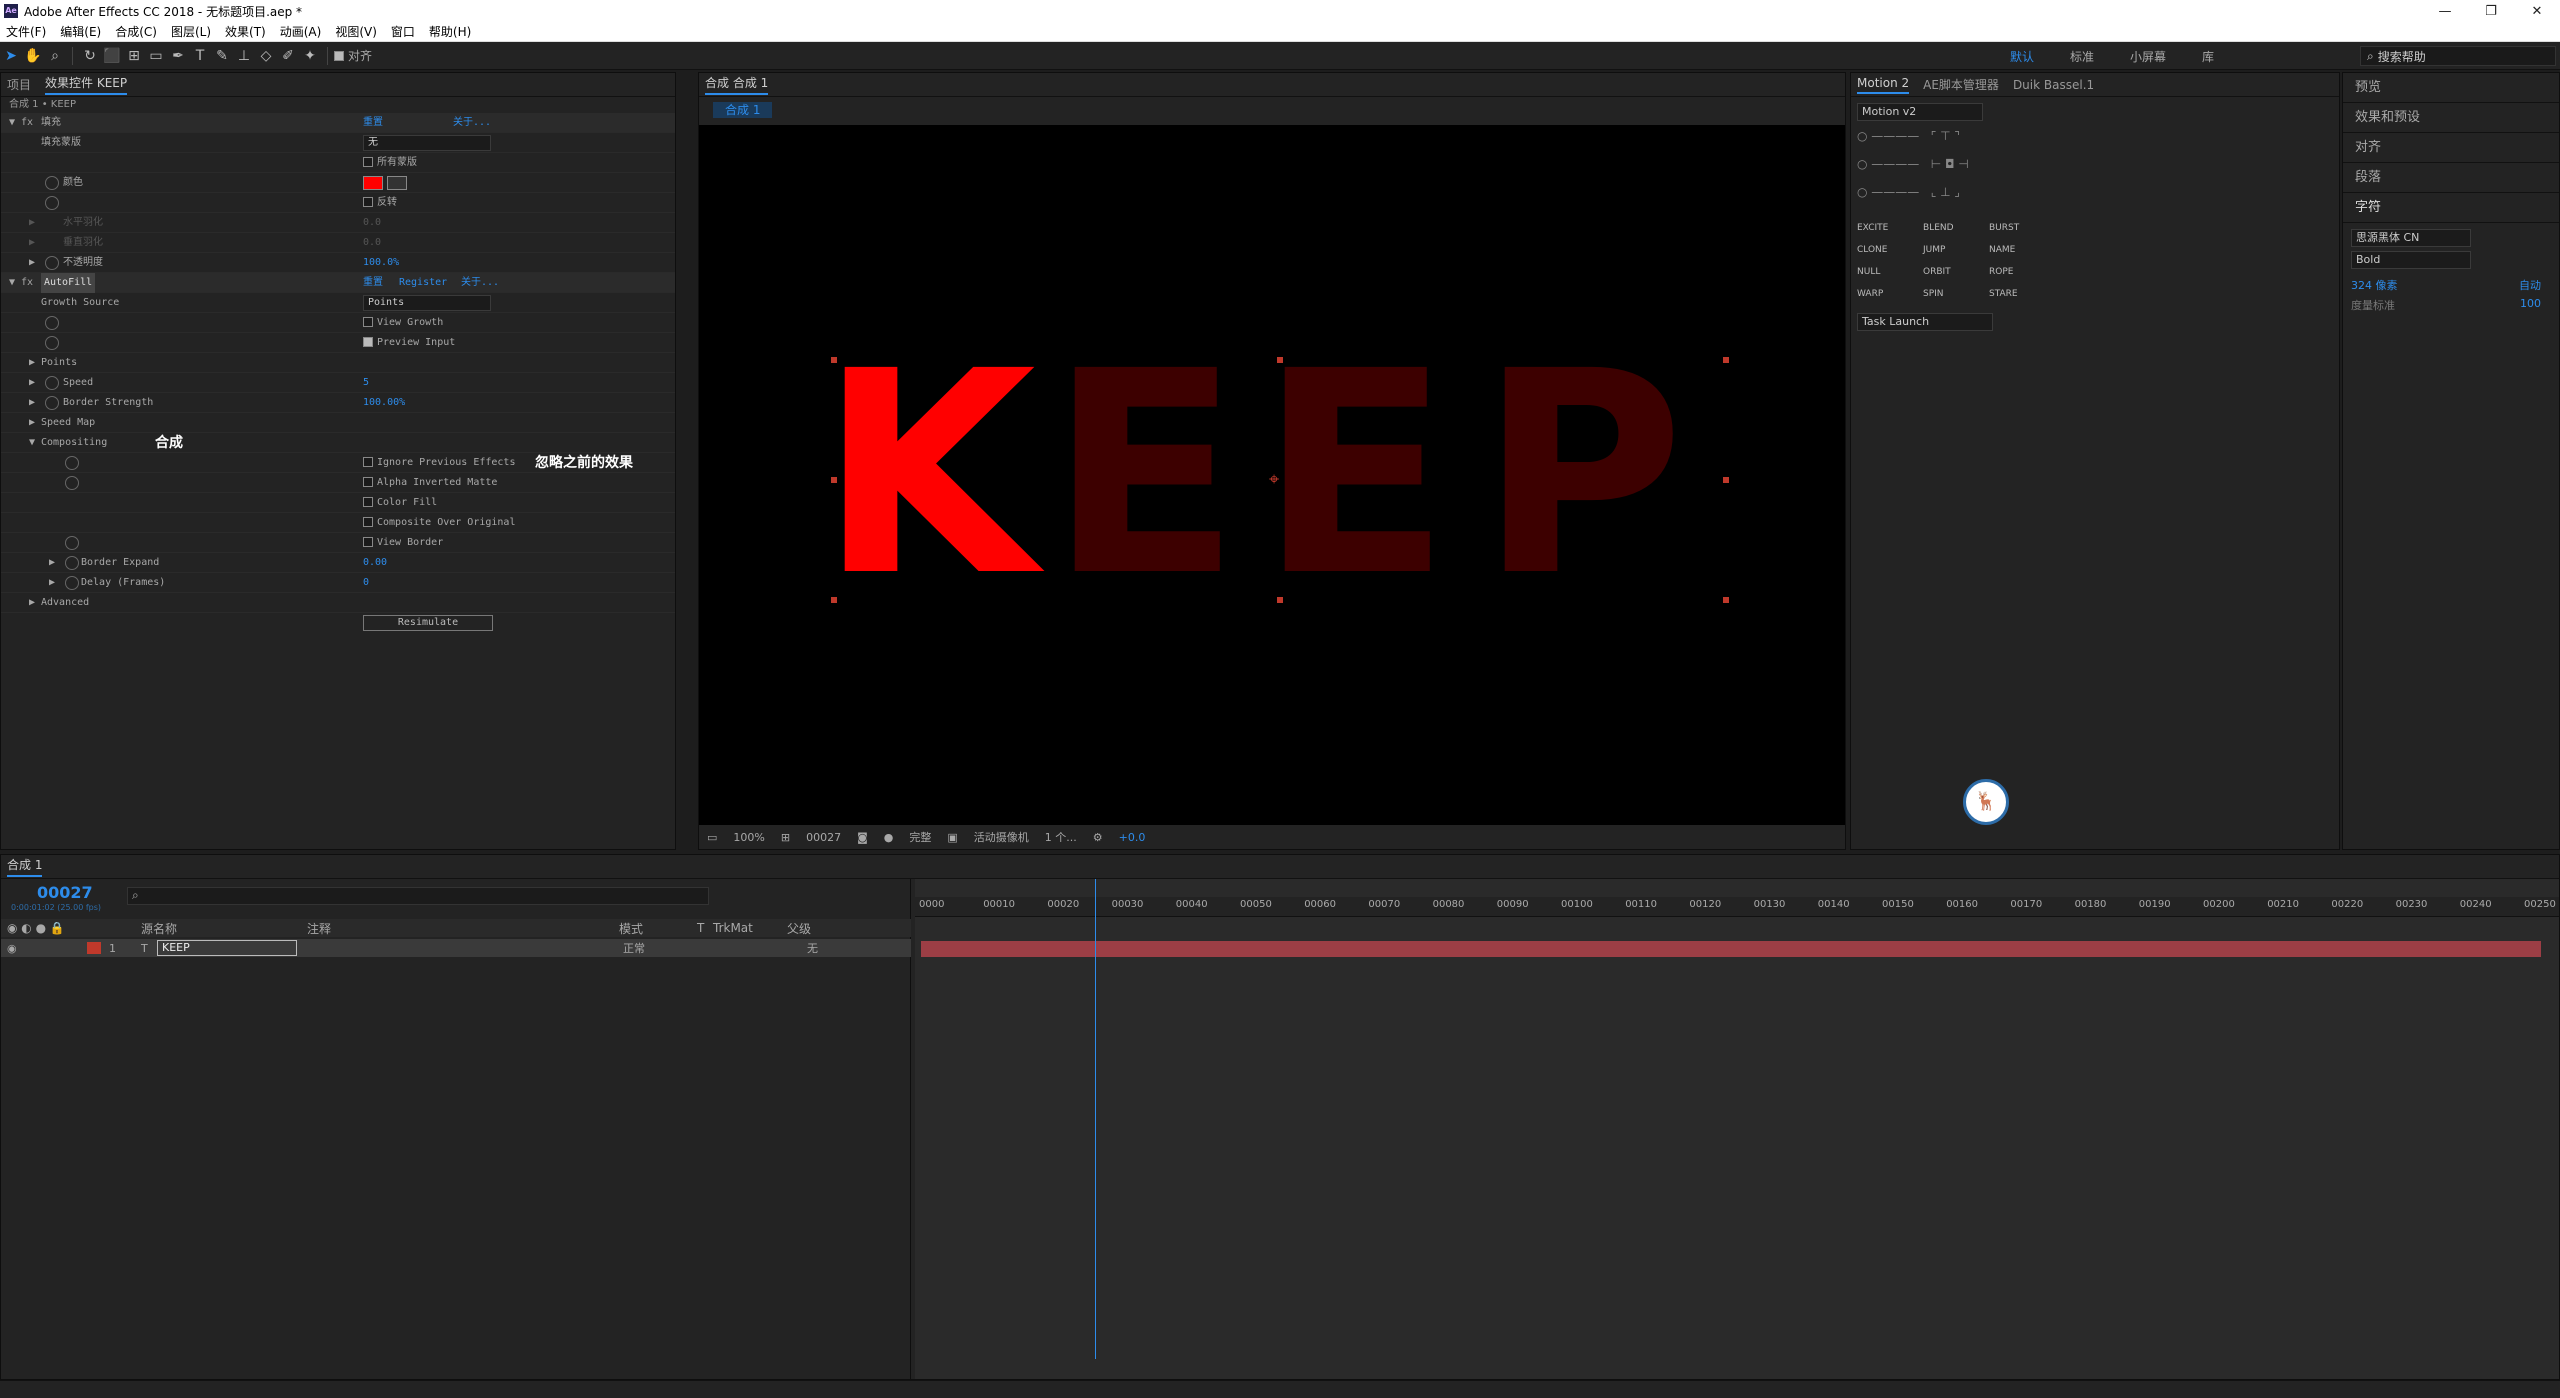 The image size is (2560, 1398). Describe the element at coordinates (952, 837) in the screenshot. I see `roi-icon: ▣` at that location.